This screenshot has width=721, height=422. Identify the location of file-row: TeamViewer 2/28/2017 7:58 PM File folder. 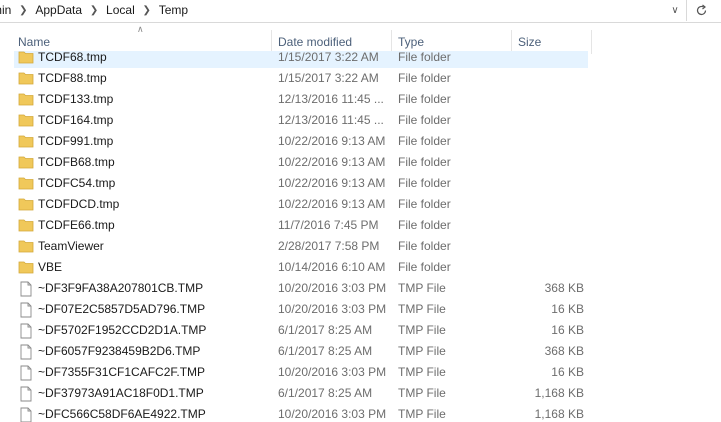
(301, 246).